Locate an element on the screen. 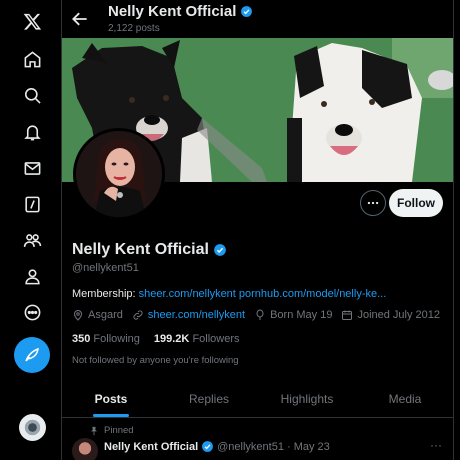 Image resolution: width=460 pixels, height=460 pixels. tab-replies: Replies is located at coordinates (209, 398).